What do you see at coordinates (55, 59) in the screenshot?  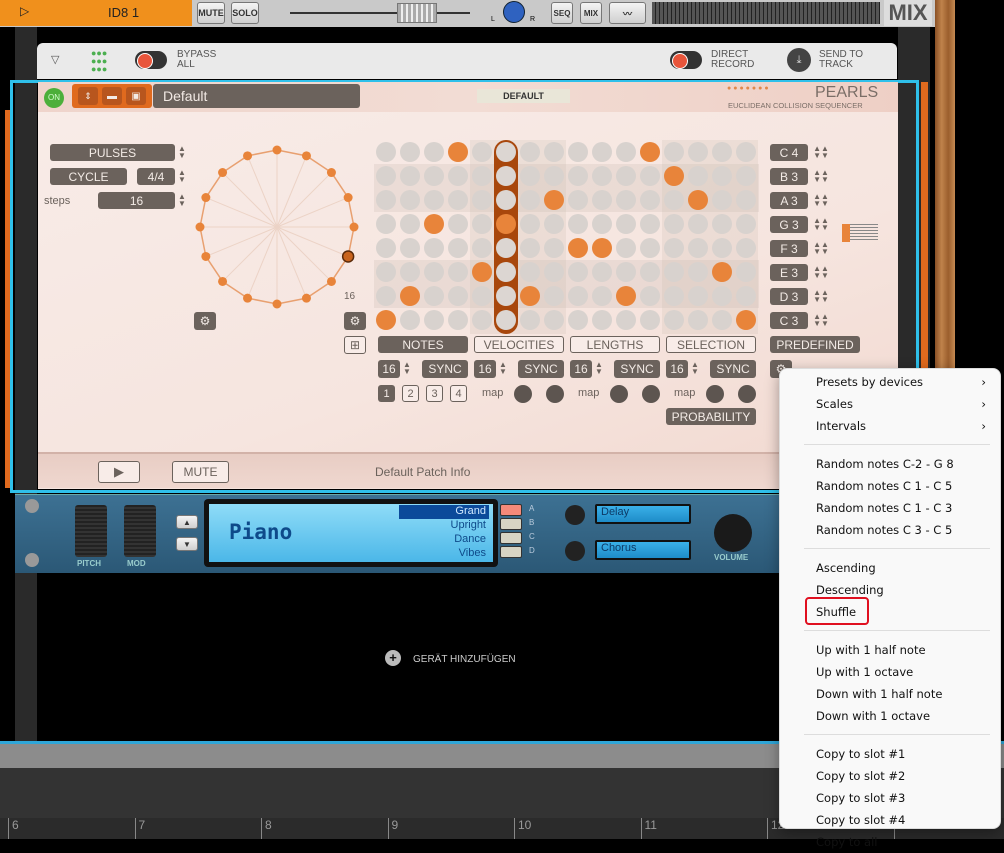 I see `collapse-triangle-icon: ▽` at bounding box center [55, 59].